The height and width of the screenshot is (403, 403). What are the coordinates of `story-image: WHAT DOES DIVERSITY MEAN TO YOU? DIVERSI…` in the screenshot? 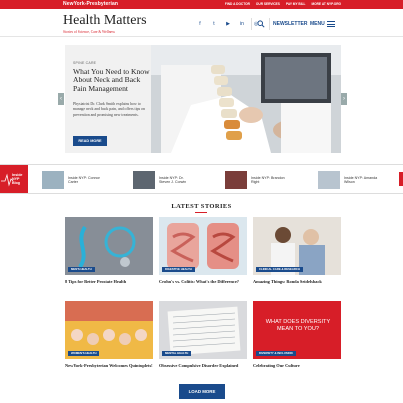 It's located at (297, 330).